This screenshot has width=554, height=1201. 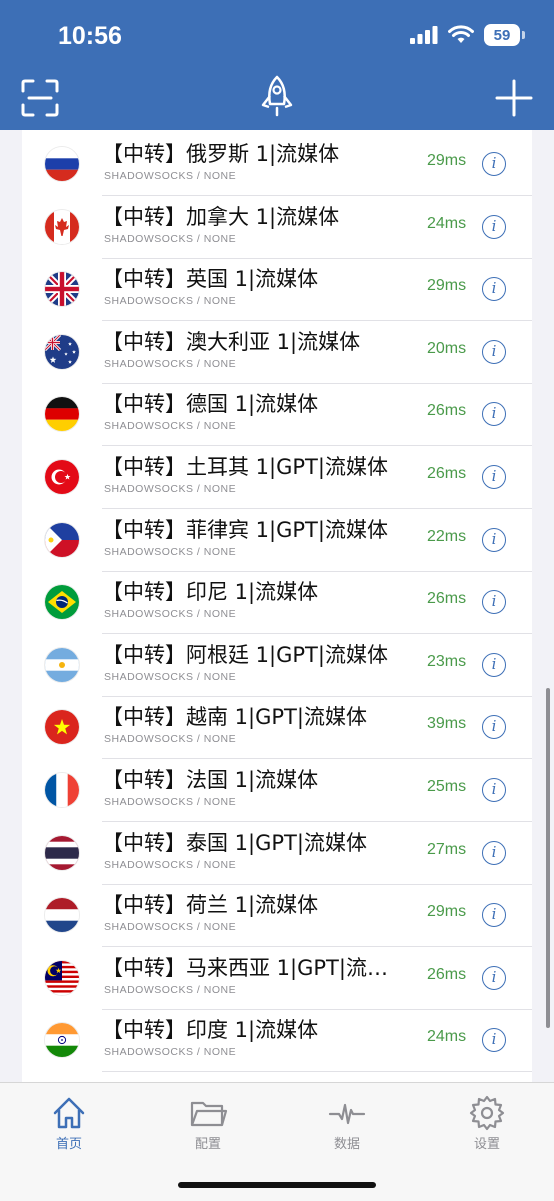 What do you see at coordinates (69, 1122) in the screenshot?
I see `tab-home: 首页` at bounding box center [69, 1122].